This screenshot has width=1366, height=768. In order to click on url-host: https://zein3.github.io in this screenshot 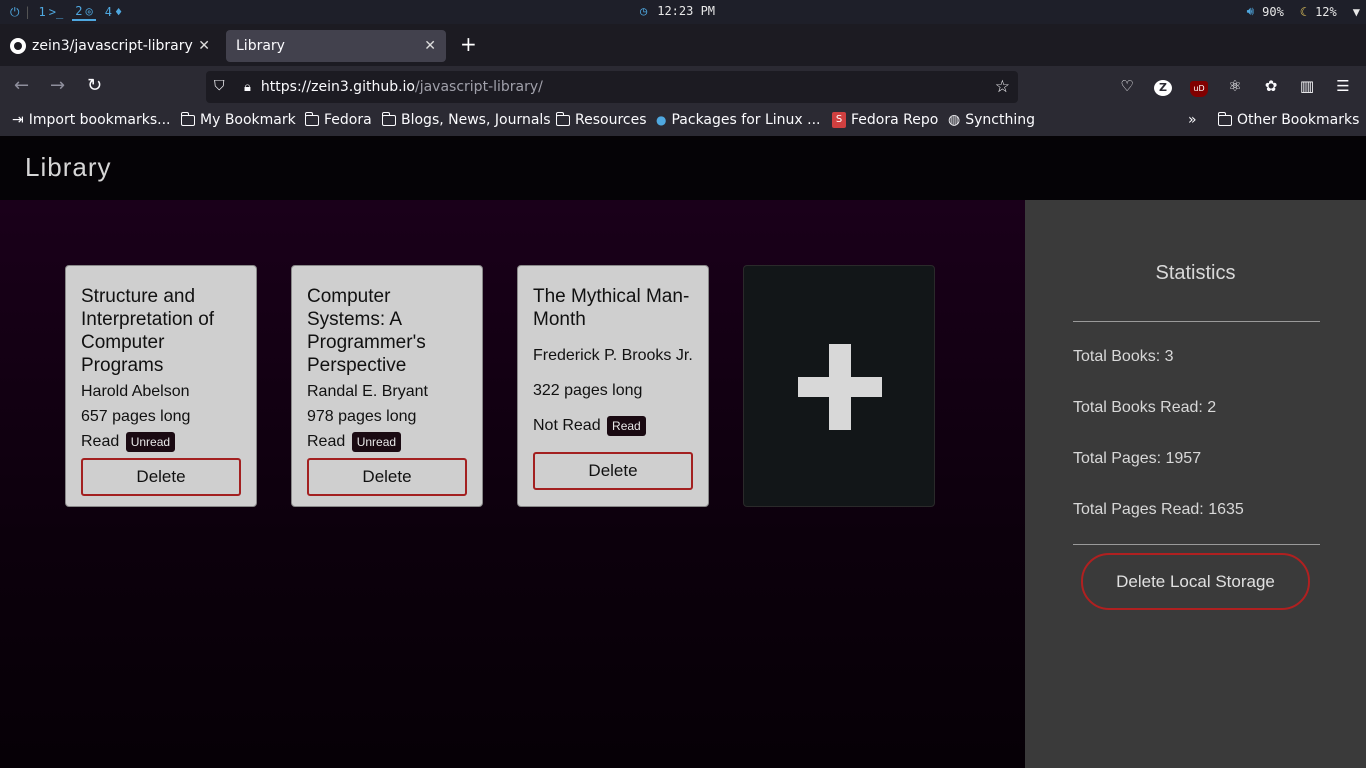, I will do `click(337, 87)`.